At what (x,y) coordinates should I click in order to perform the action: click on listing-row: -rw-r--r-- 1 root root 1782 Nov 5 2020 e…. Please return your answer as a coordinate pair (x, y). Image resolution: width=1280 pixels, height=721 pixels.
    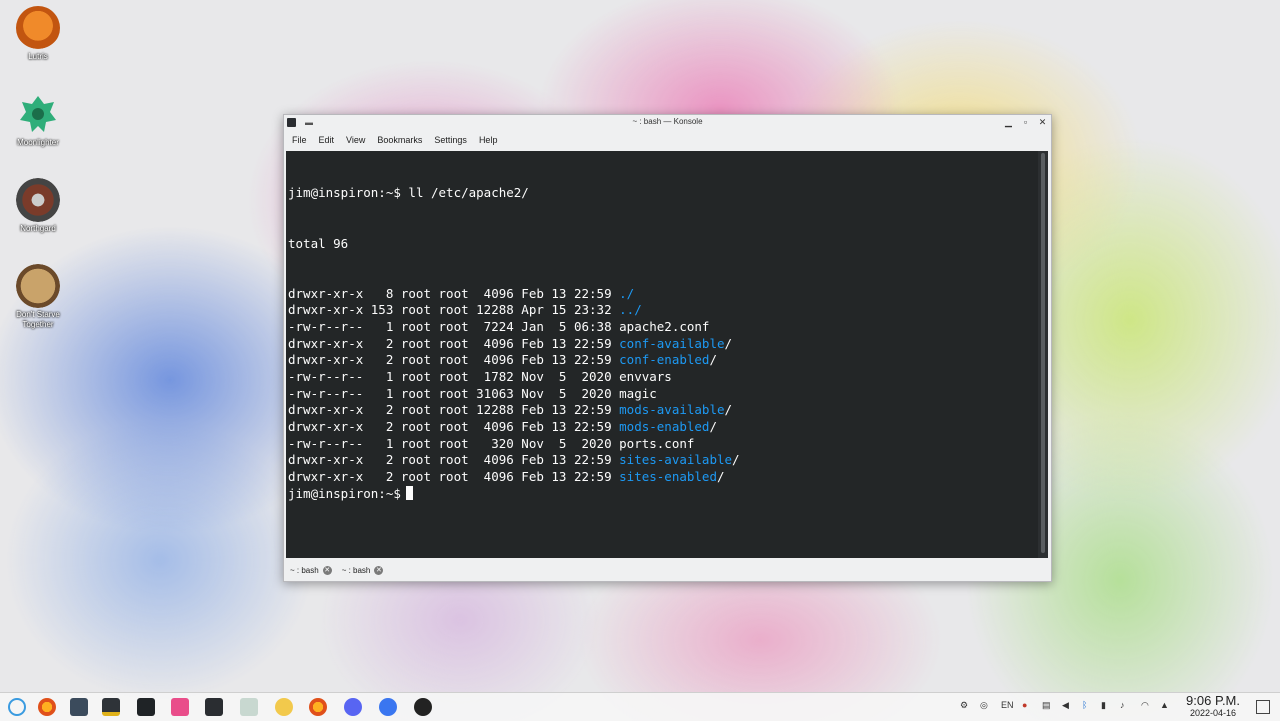
    Looking at the image, I should click on (514, 377).